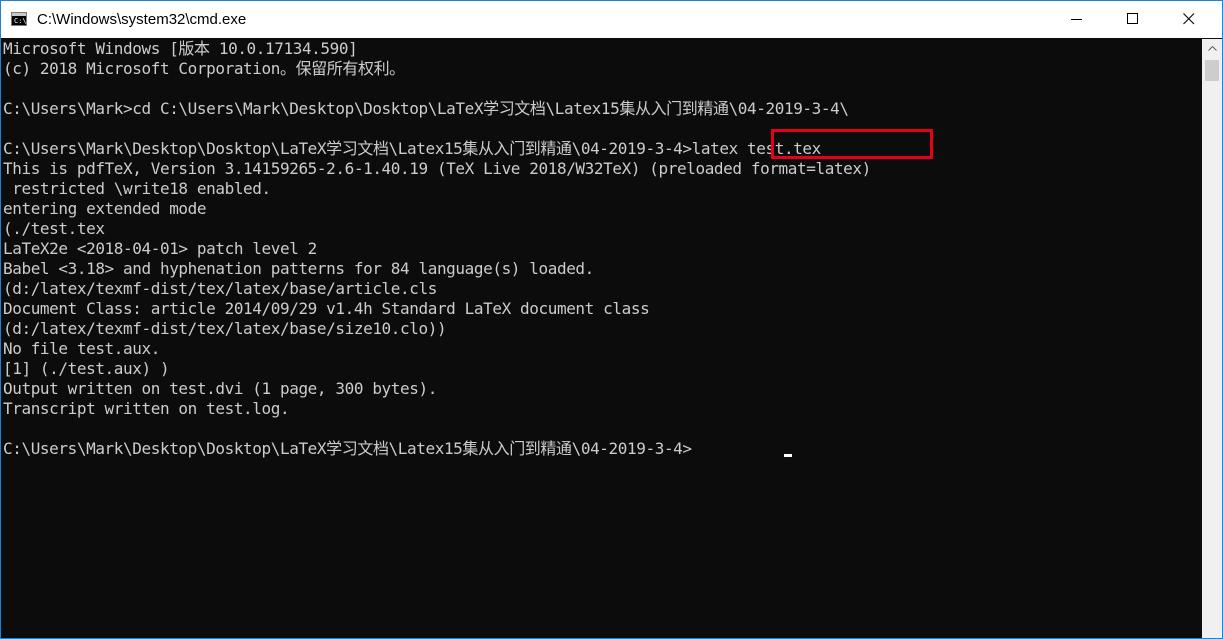 The height and width of the screenshot is (639, 1223). What do you see at coordinates (105, 208) in the screenshot?
I see `console-line: entering extended mode` at bounding box center [105, 208].